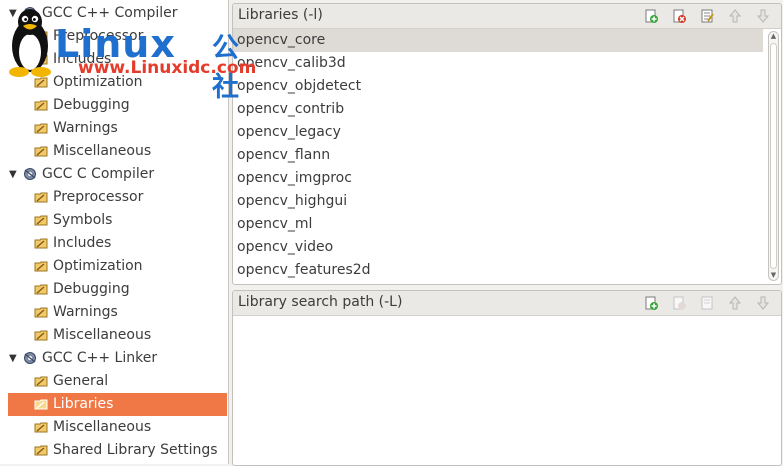 The image size is (783, 466). What do you see at coordinates (507, 303) in the screenshot?
I see `panel-header: Library search path (-L)` at bounding box center [507, 303].